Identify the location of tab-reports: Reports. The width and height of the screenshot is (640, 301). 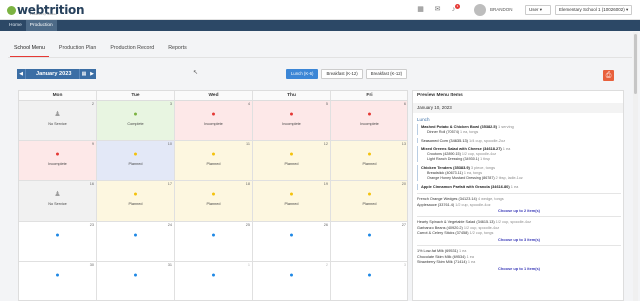
(177, 49).